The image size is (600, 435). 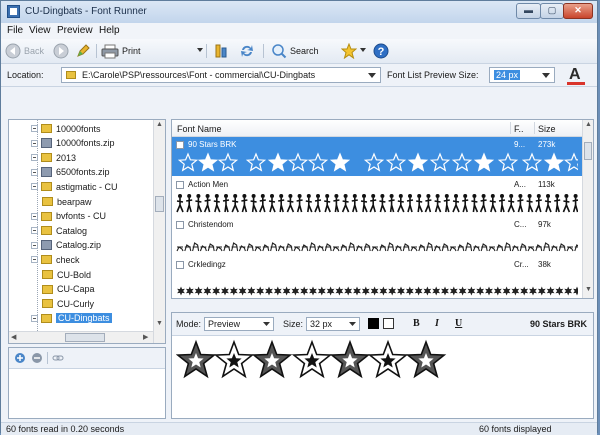 I want to click on print-button: Print, so click(x=121, y=51).